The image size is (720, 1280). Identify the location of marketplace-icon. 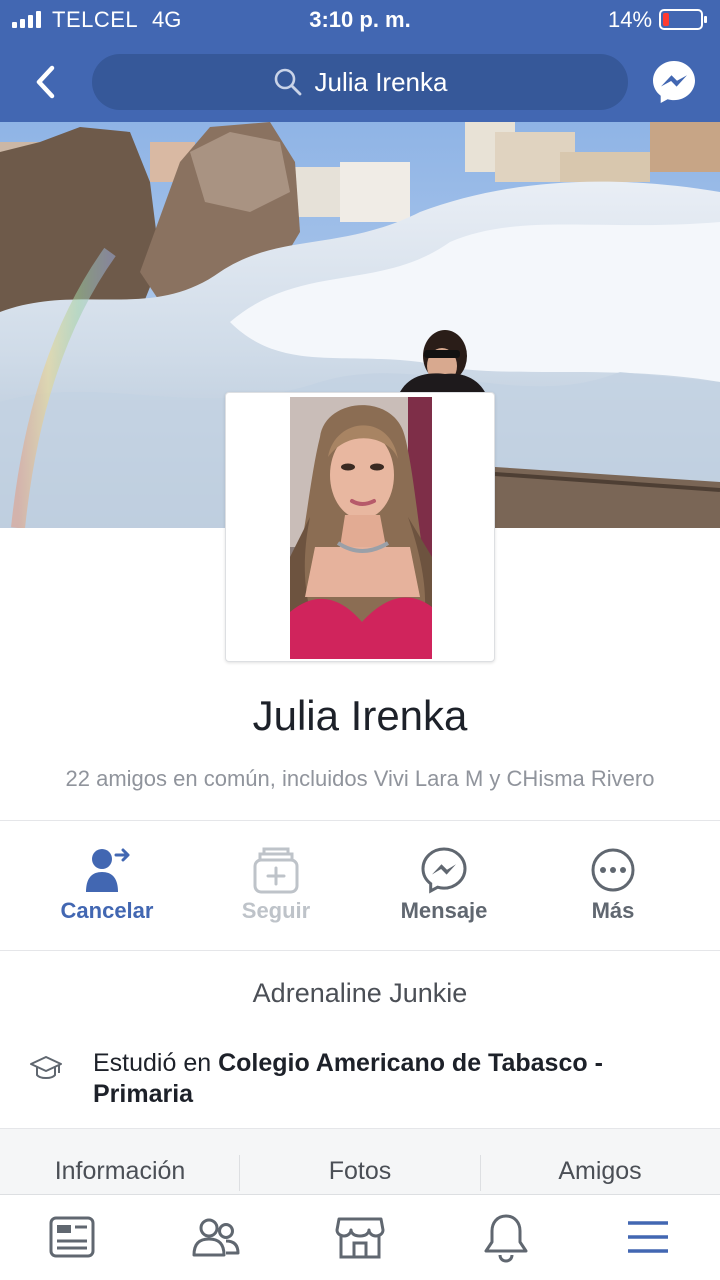
(360, 1238).